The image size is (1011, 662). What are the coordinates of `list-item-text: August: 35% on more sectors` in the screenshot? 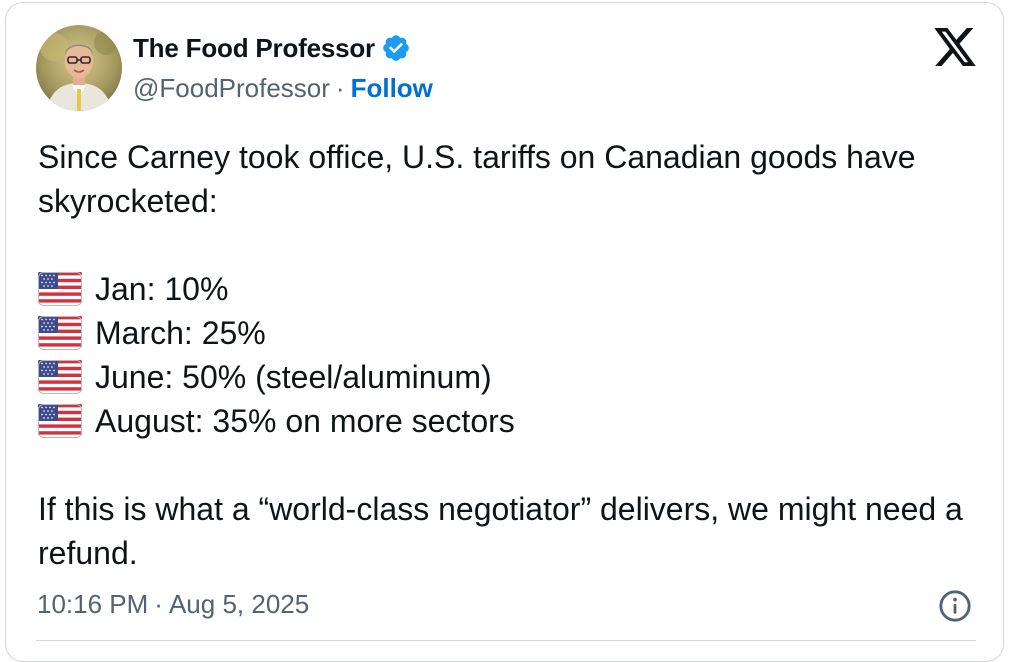 It's located at (305, 421).